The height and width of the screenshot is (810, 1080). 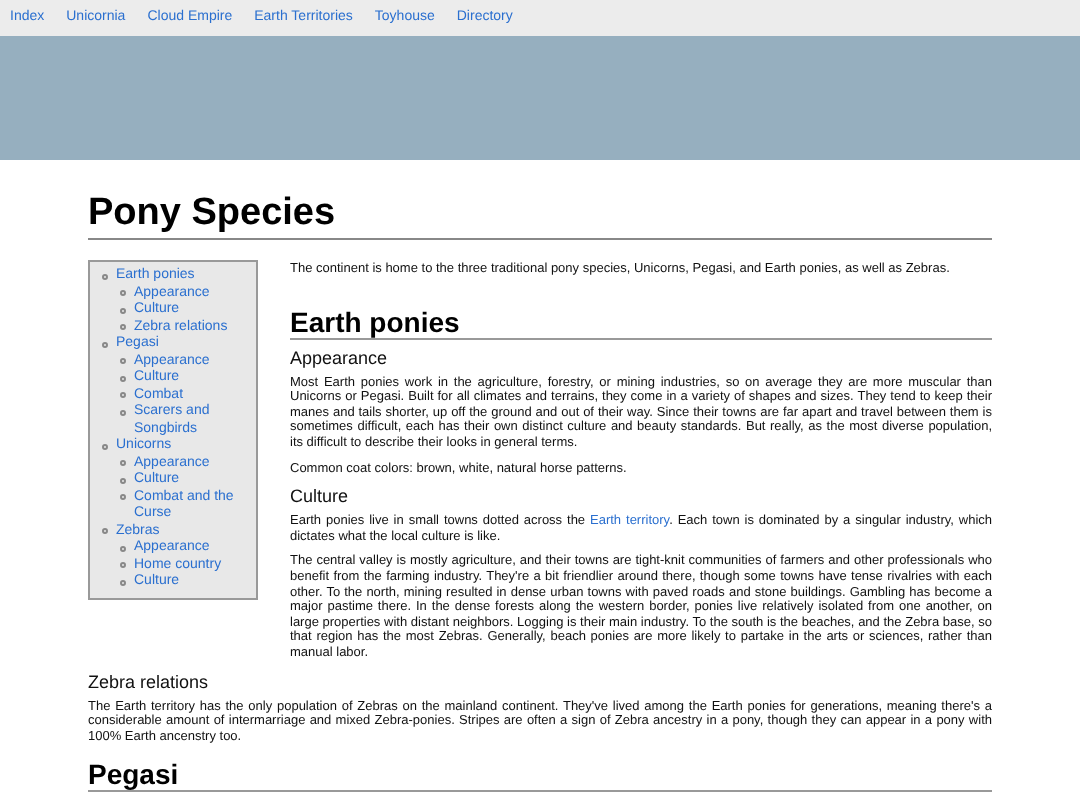 I want to click on section-heading: Pegasi, so click(x=540, y=775).